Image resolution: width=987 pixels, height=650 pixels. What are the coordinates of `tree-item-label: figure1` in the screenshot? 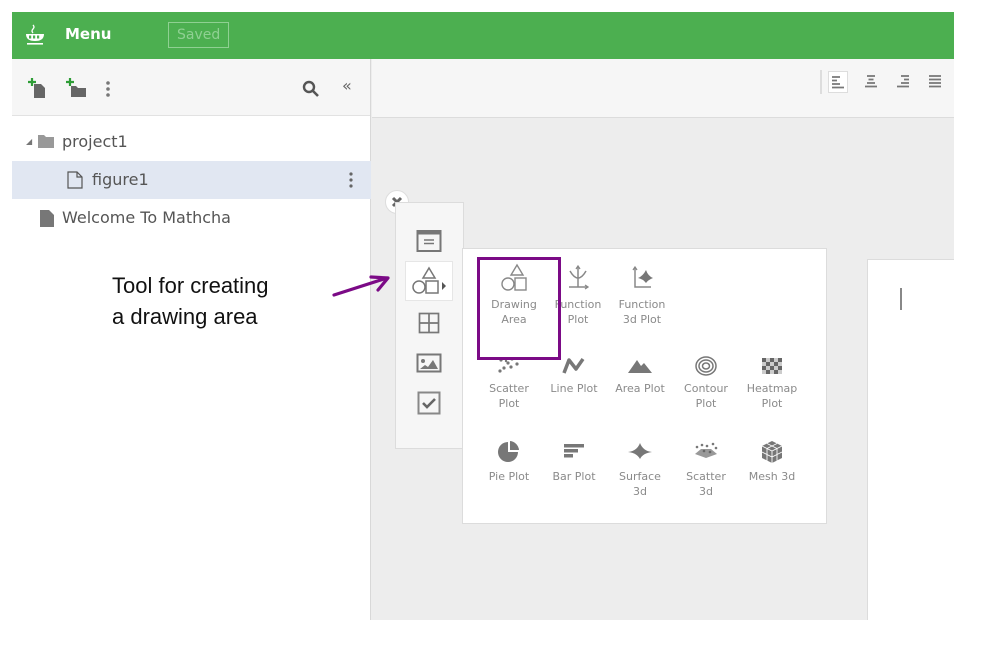 It's located at (120, 179).